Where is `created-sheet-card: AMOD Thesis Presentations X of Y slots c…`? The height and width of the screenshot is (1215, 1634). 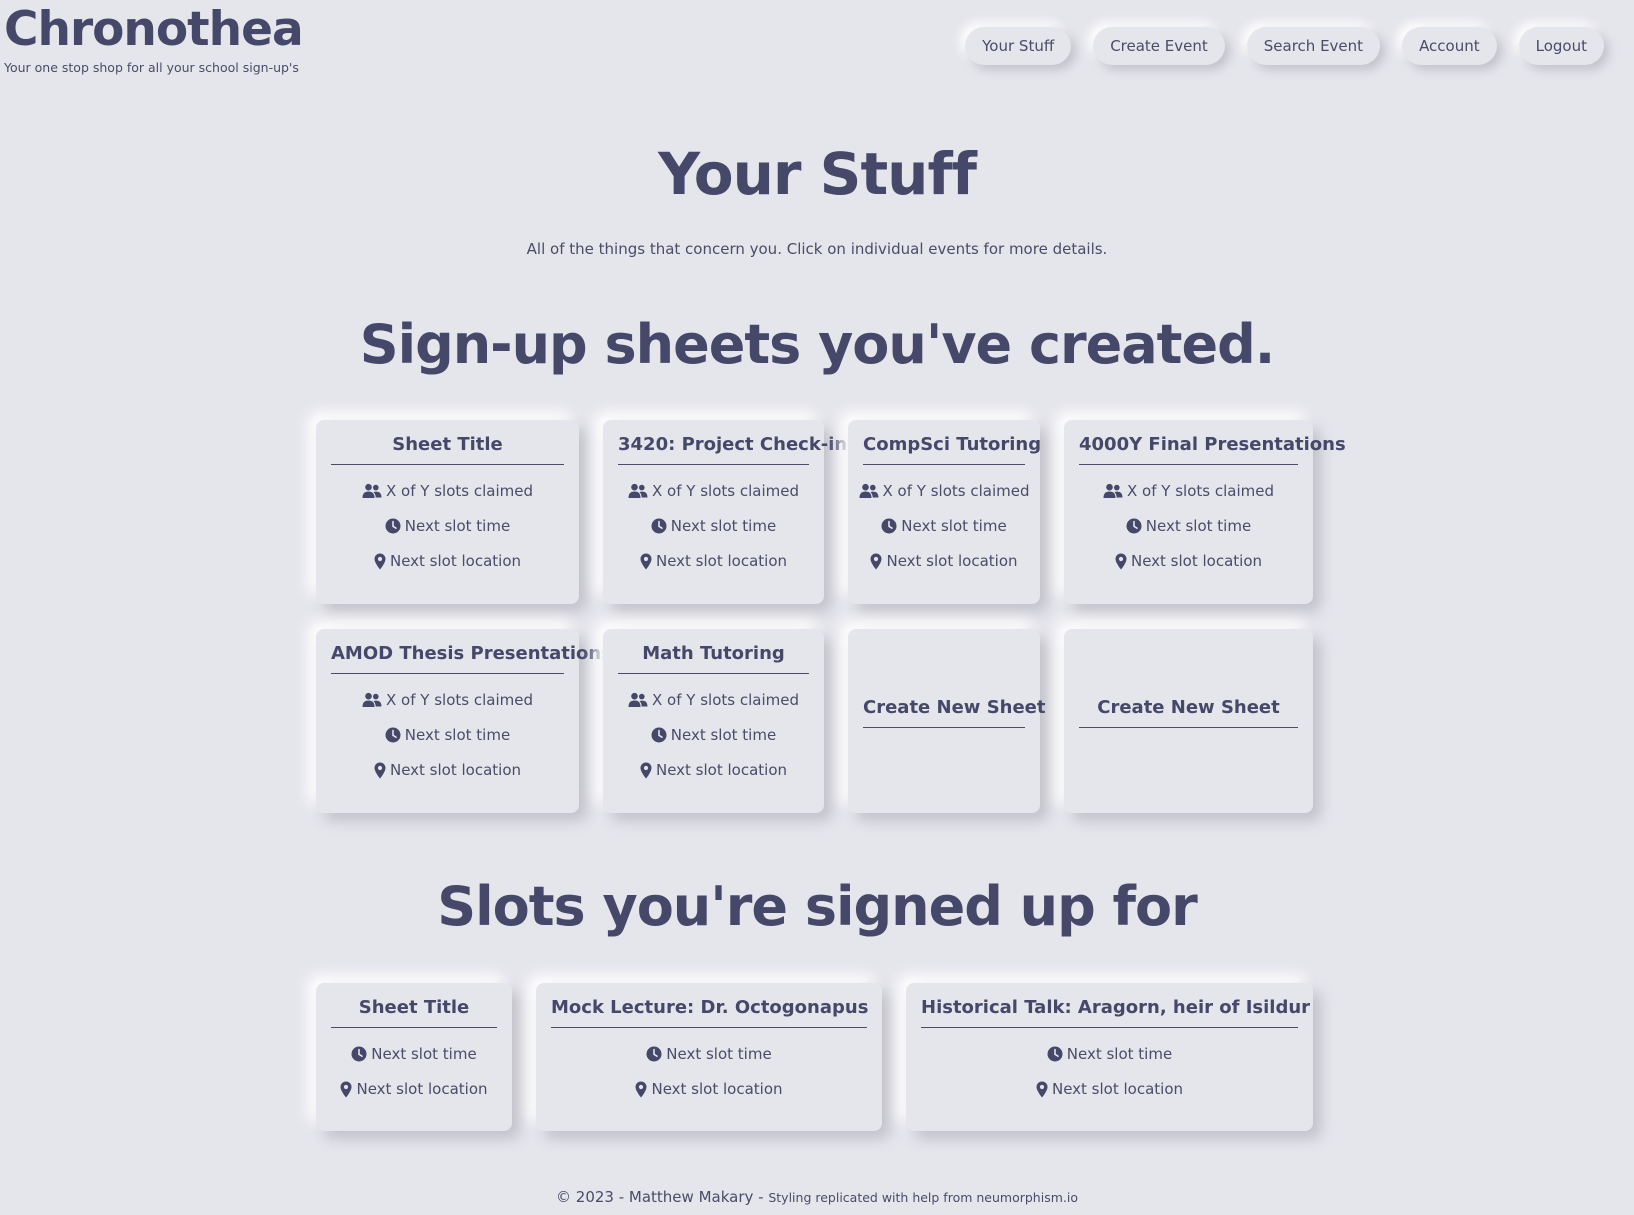
created-sheet-card: AMOD Thesis Presentations X of Y slots c… is located at coordinates (464, 721).